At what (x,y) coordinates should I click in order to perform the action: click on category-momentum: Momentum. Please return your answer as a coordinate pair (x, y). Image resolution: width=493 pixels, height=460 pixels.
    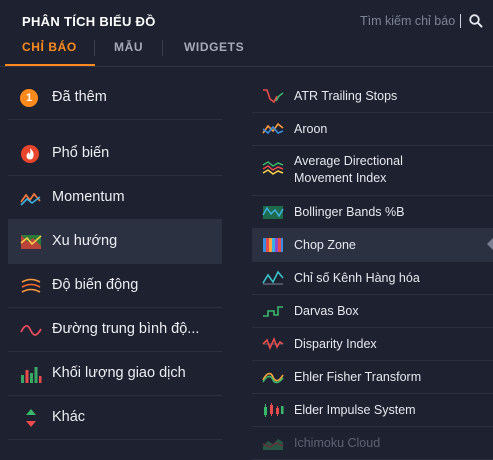
    Looking at the image, I should click on (115, 198).